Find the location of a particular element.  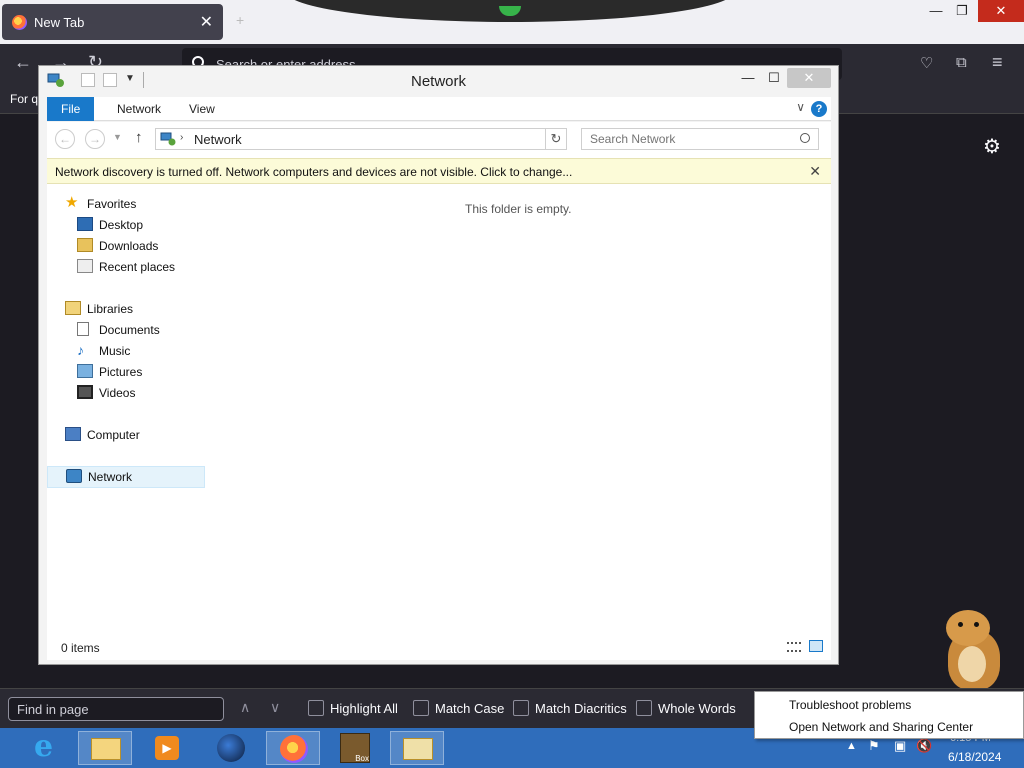

nav-item-label: Music is located at coordinates (115, 351).